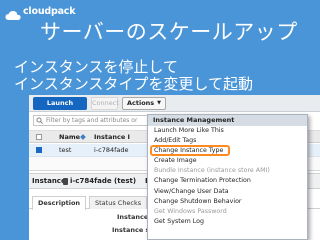 Image resolution: width=320 pixels, height=240 pixels. What do you see at coordinates (13, 13) in the screenshot?
I see `cloud-icon` at bounding box center [13, 13].